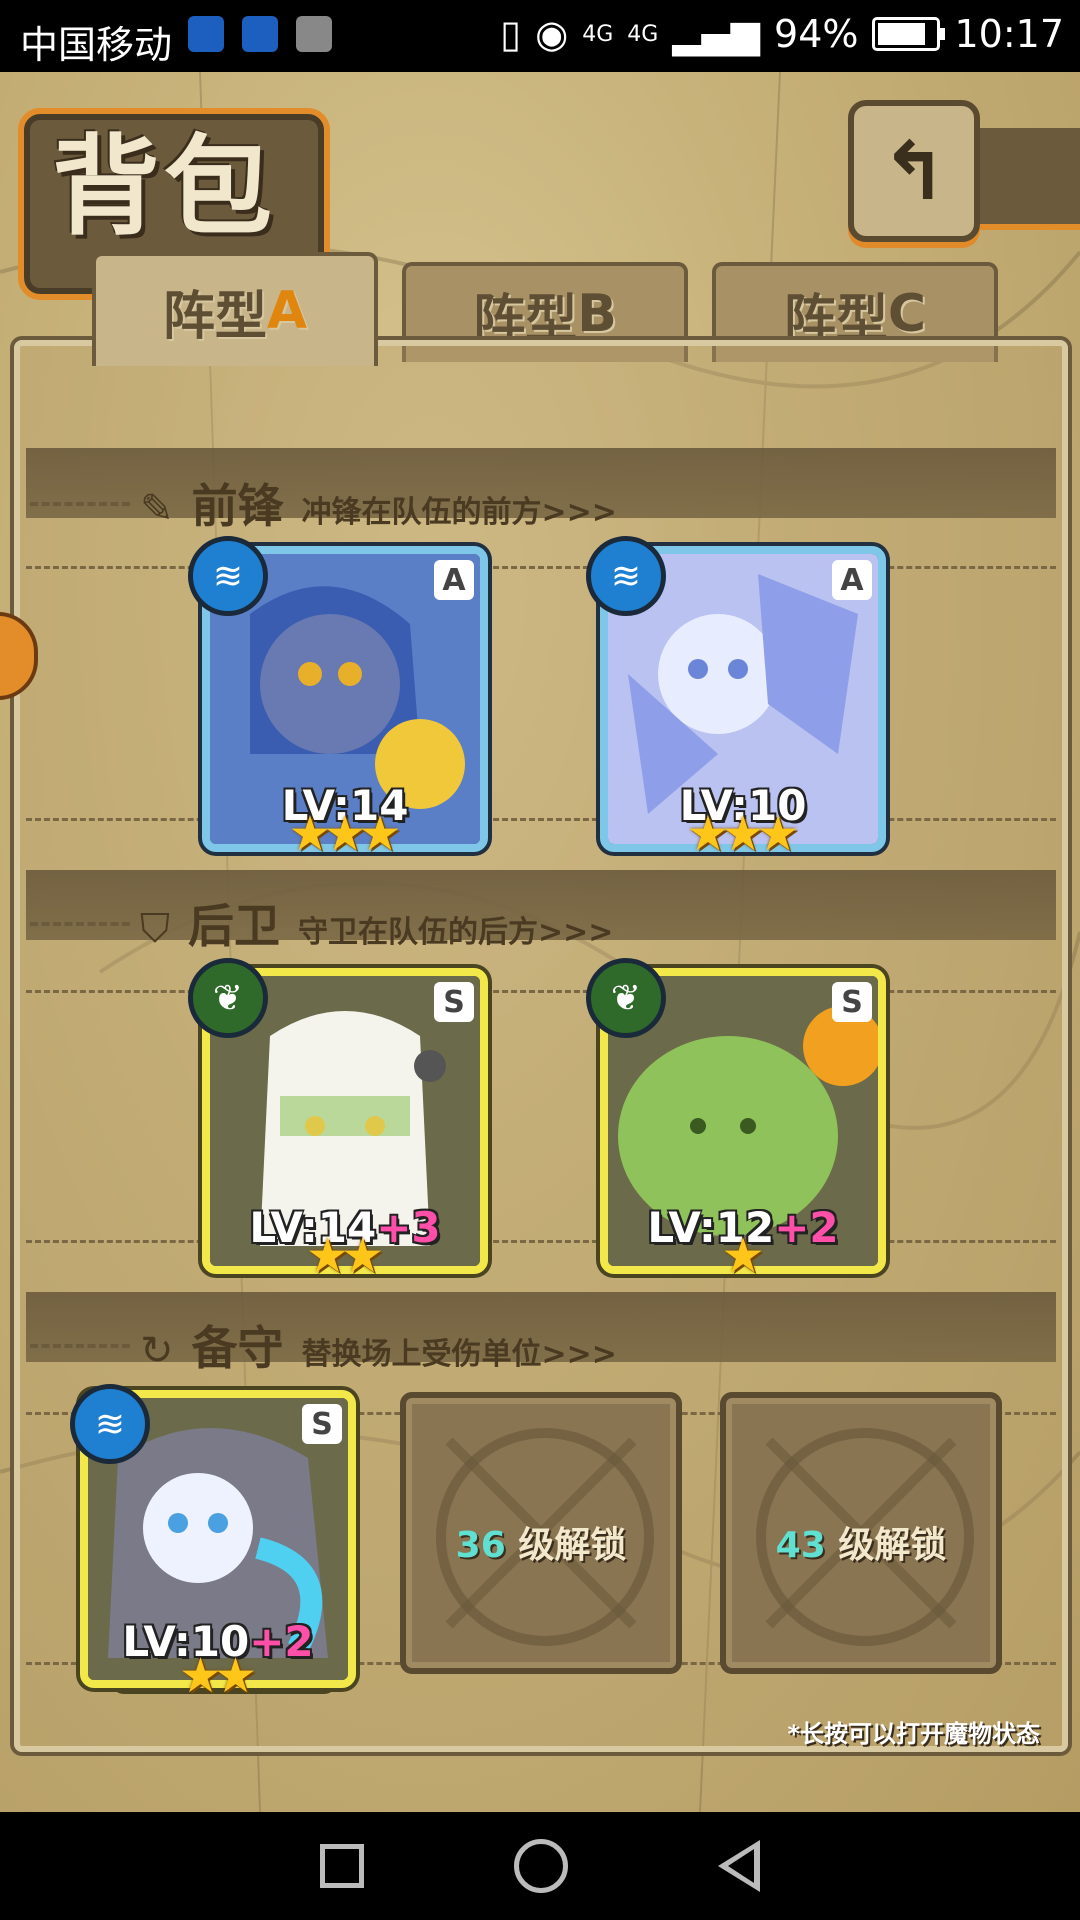 The width and height of the screenshot is (1080, 1920). Describe the element at coordinates (597, 314) in the screenshot. I see `tab-suffix: B` at that location.